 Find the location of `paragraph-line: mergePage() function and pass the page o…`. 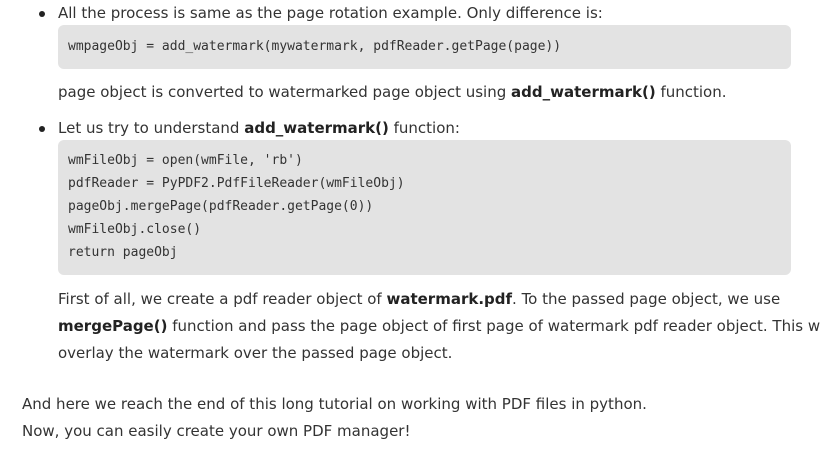

paragraph-line: mergePage() function and pass the page o… is located at coordinates (439, 326).